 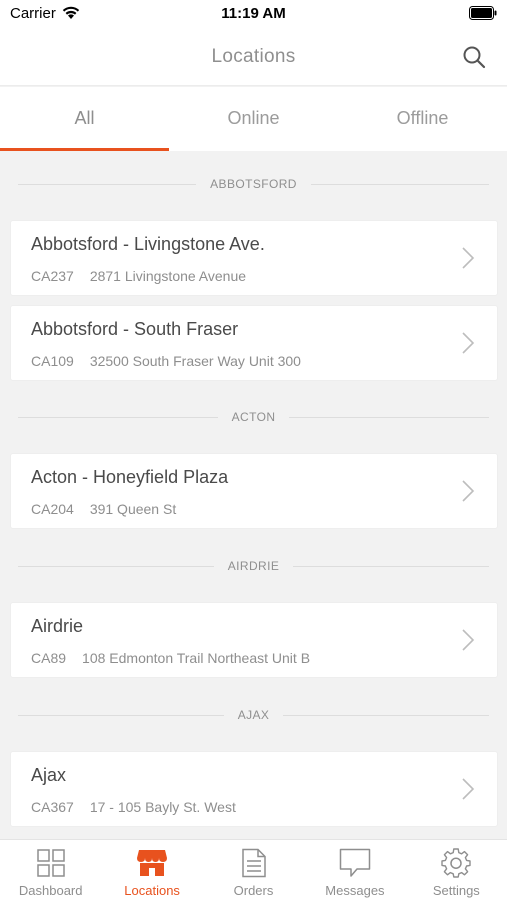 I want to click on location-details: CA237 2871 Livingstone Avenue, so click(x=138, y=276).